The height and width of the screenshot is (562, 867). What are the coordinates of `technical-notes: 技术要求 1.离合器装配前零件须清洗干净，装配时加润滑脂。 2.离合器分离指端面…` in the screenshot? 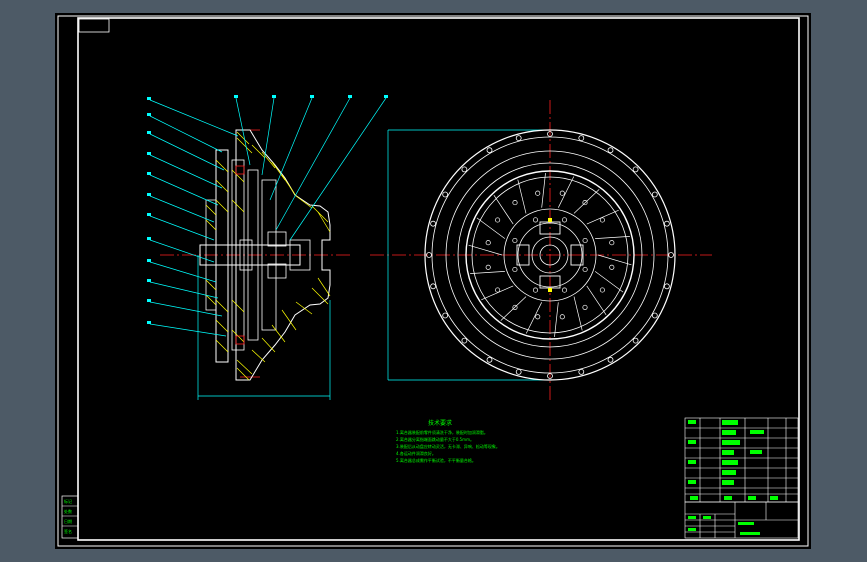 It's located at (448, 441).